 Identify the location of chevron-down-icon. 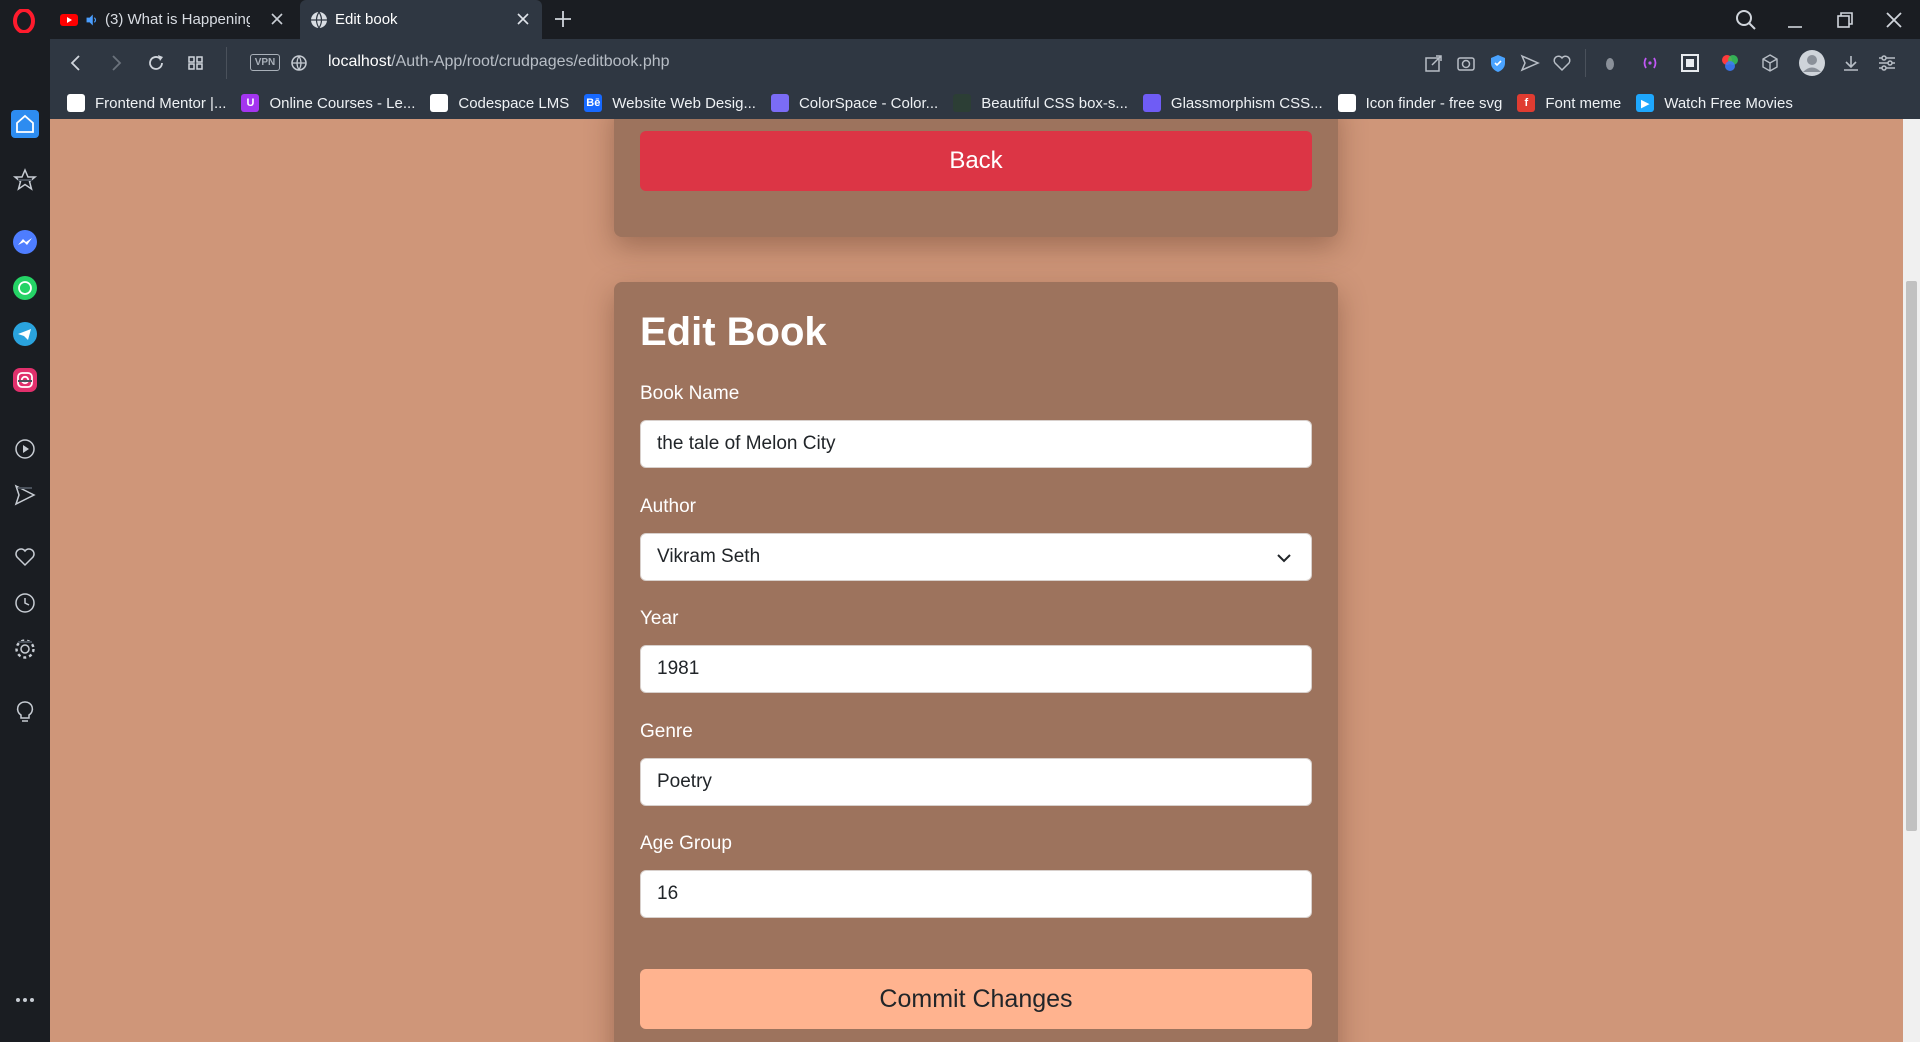
(1284, 558).